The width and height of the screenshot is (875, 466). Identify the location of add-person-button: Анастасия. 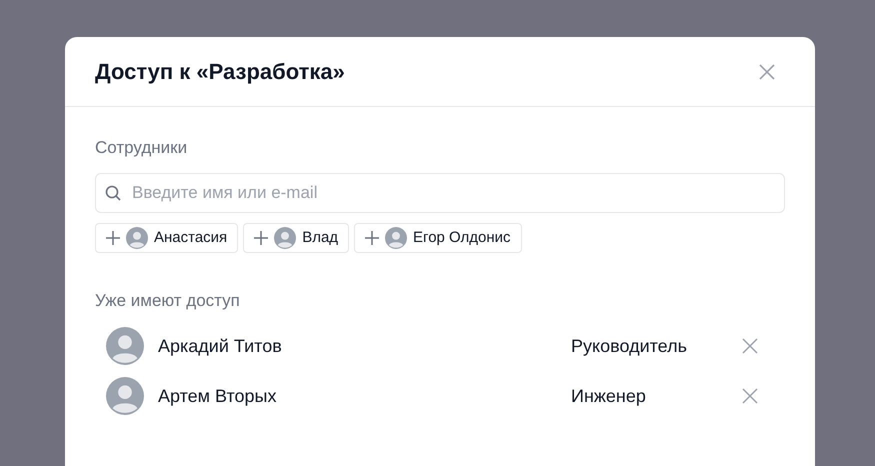
(166, 238).